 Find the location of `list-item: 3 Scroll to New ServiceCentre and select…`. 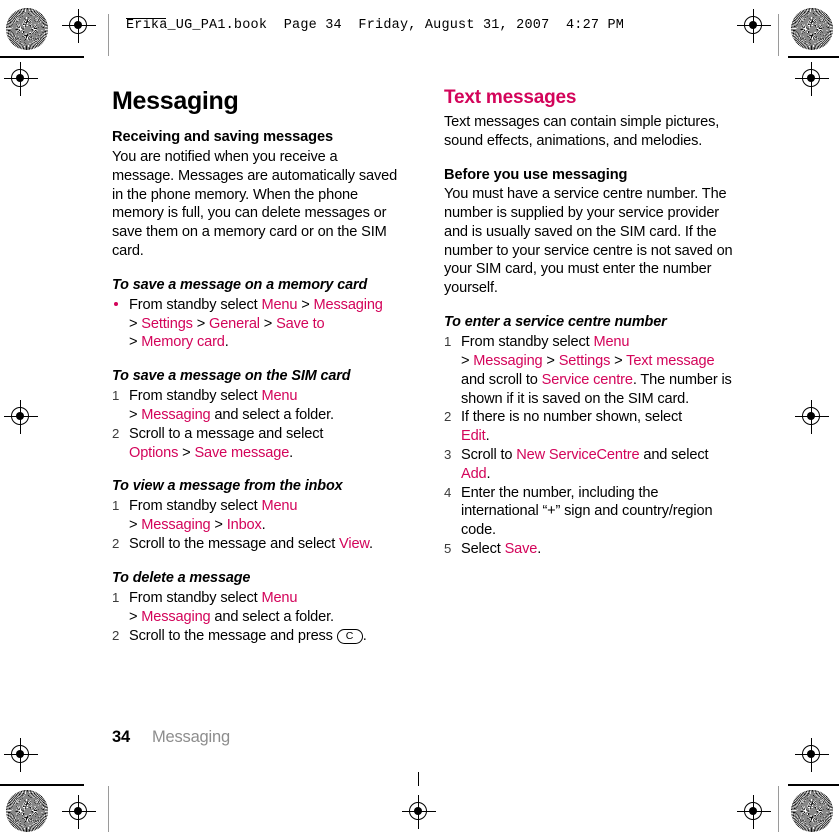

list-item: 3 Scroll to New ServiceCentre and select… is located at coordinates (589, 465).